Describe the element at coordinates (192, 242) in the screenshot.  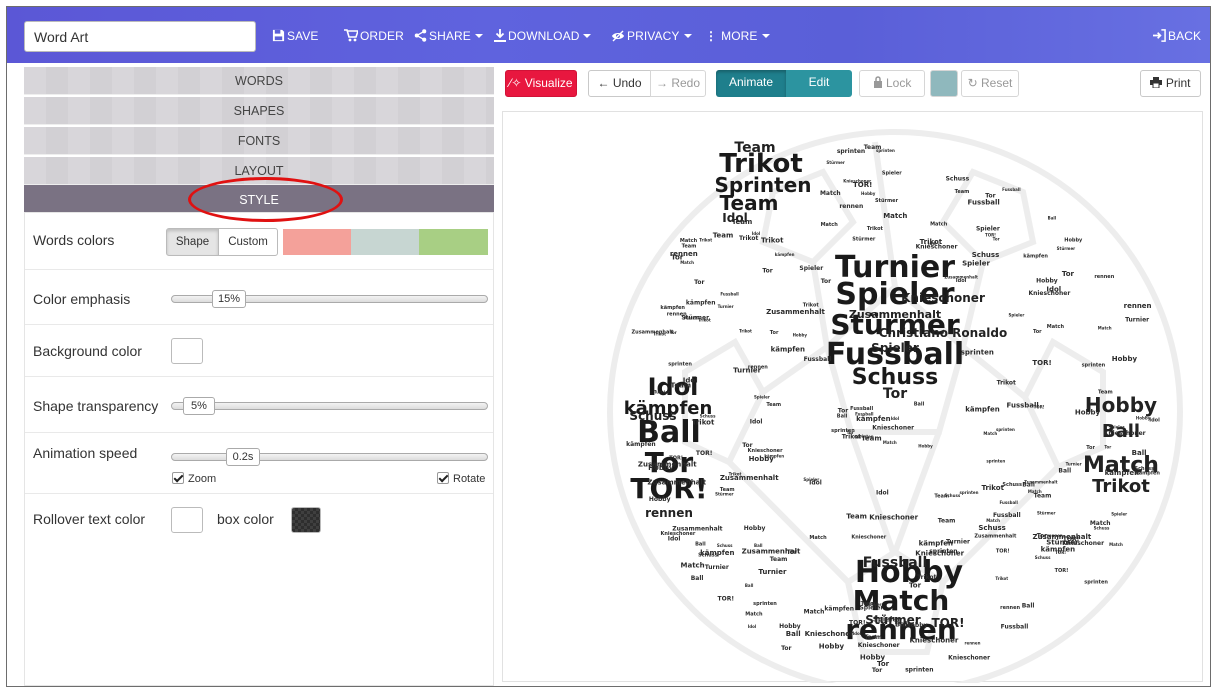
I see `shape-colors-toggle: Shape` at that location.